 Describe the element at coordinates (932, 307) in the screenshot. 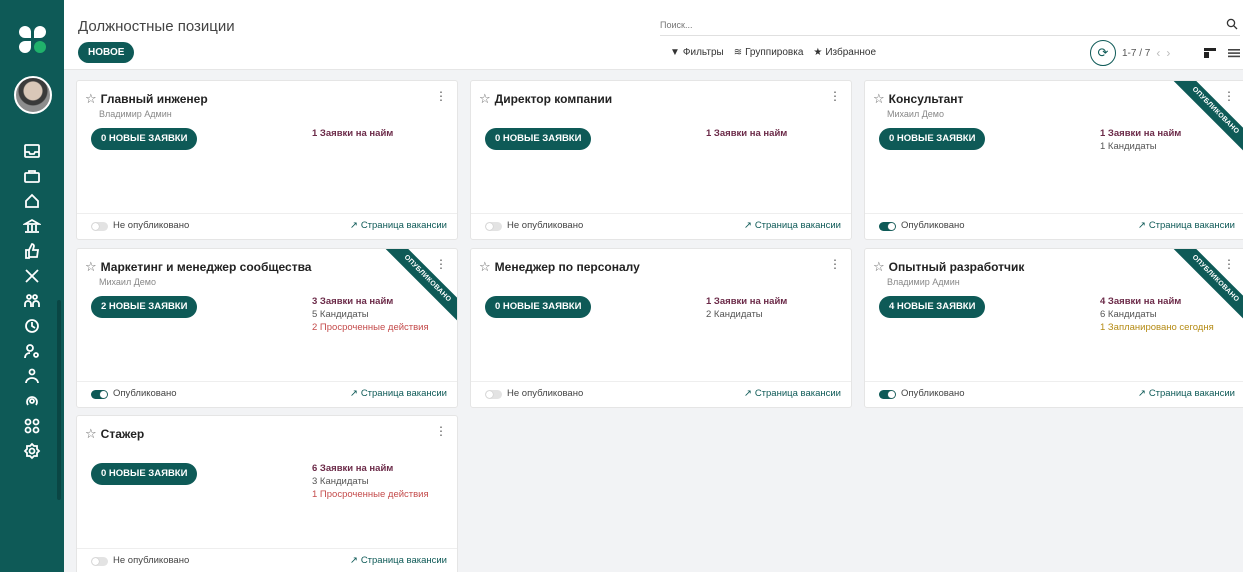

I see `new-applications-button: 4 НОВЫЕ ЗАЯВКИ` at that location.